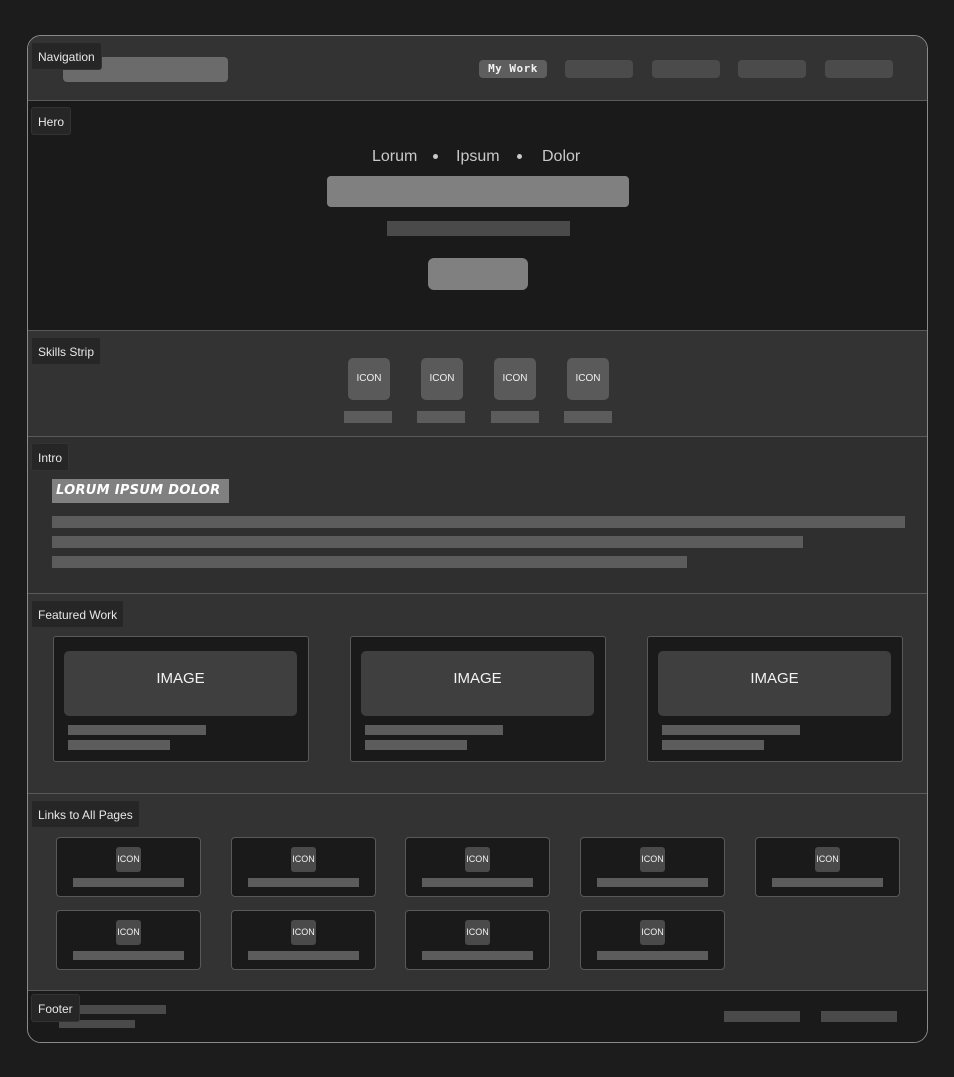  What do you see at coordinates (561, 156) in the screenshot?
I see `hero-keyword: Dolor` at bounding box center [561, 156].